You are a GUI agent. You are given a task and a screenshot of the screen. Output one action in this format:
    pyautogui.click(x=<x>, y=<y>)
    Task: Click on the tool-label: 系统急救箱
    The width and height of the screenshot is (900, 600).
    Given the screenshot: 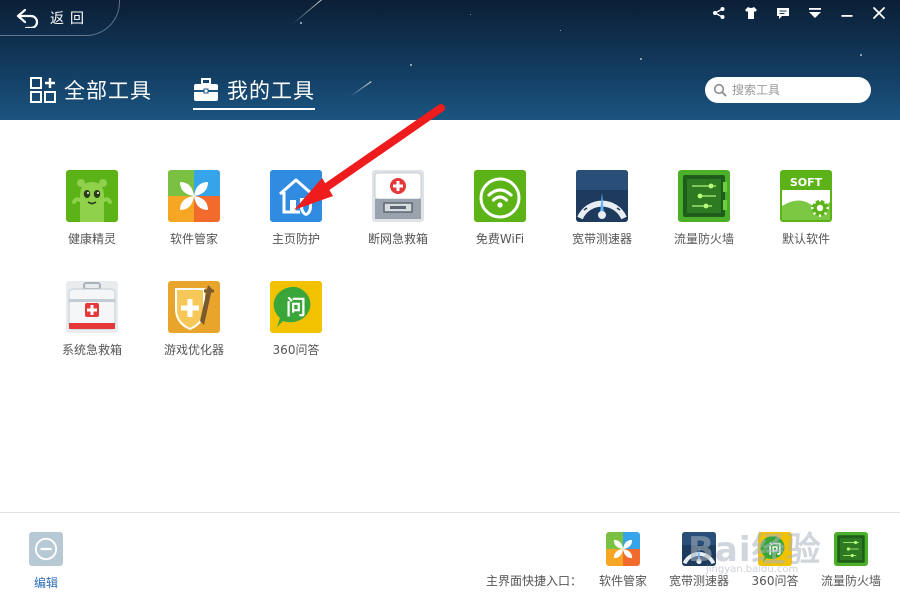 What is the action you would take?
    pyautogui.click(x=91, y=350)
    